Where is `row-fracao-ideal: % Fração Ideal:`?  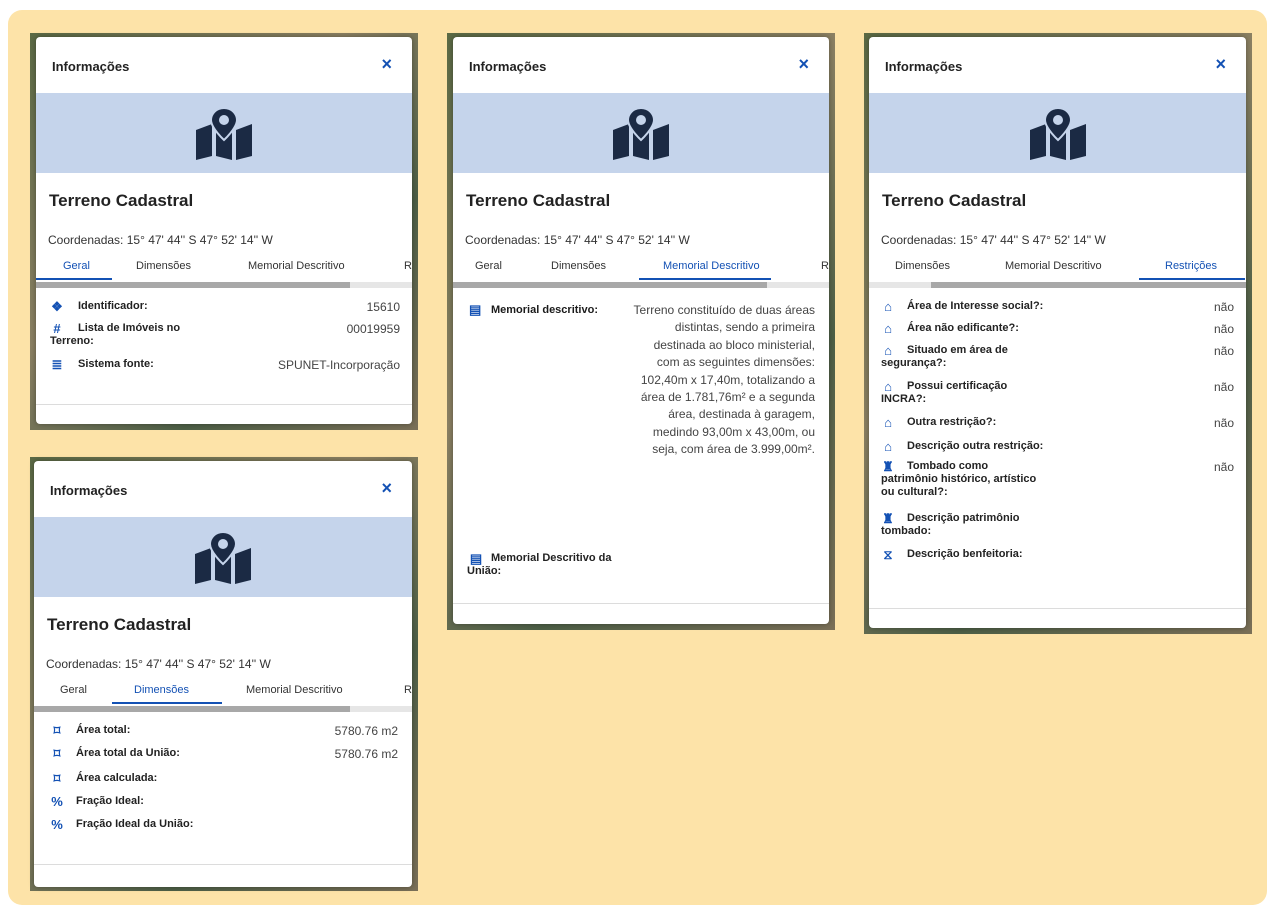 row-fracao-ideal: % Fração Ideal: is located at coordinates (97, 801).